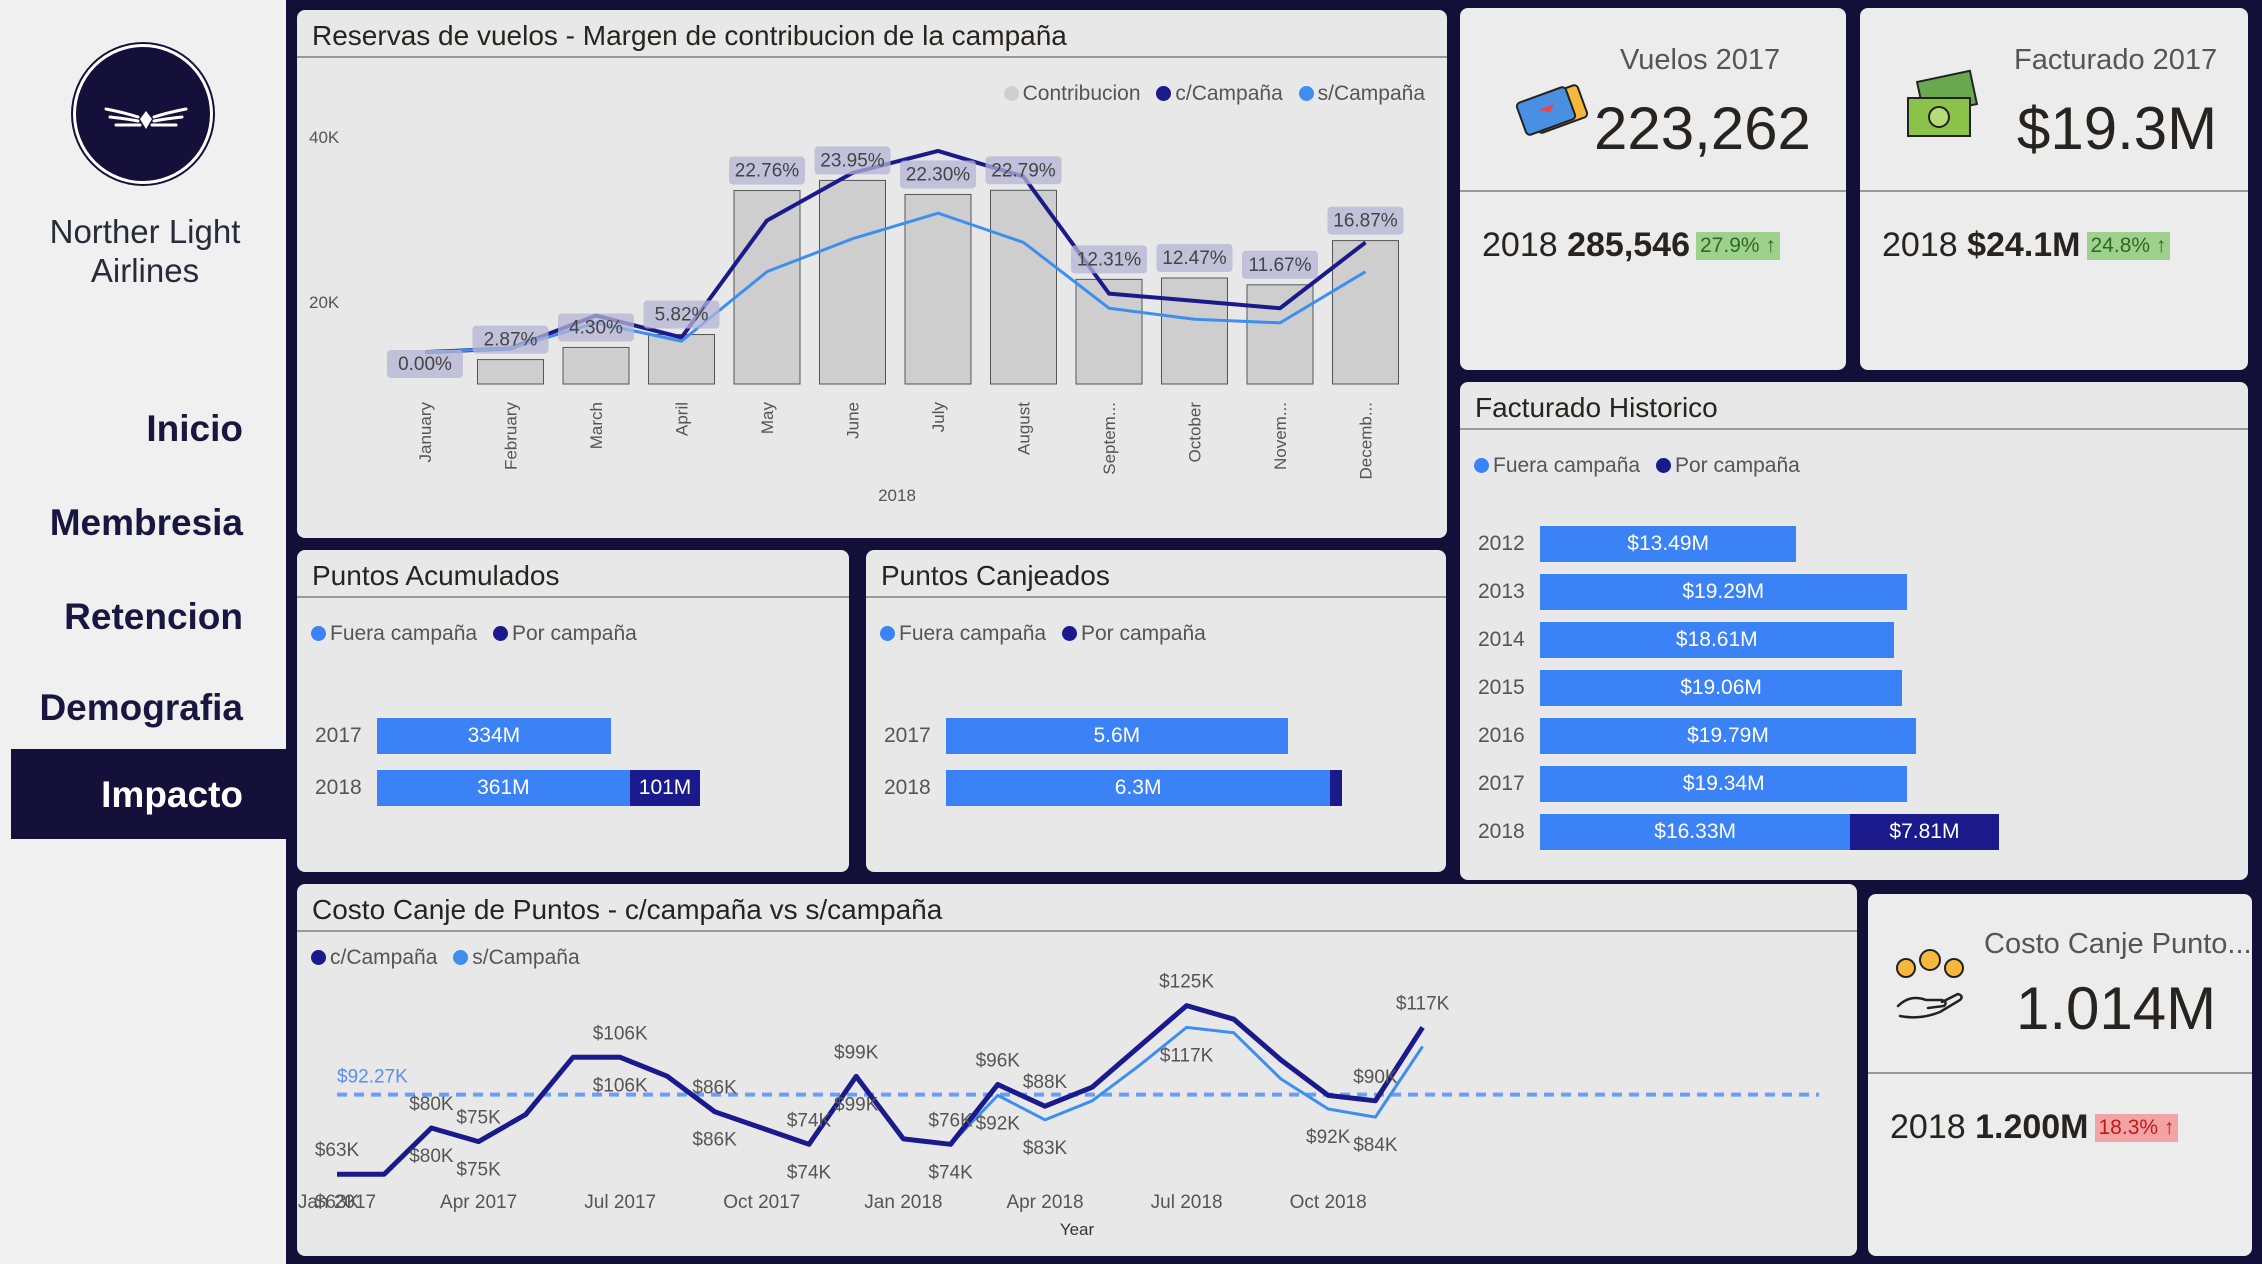  Describe the element at coordinates (665, 788) in the screenshot. I see `por-bar: 101M` at that location.